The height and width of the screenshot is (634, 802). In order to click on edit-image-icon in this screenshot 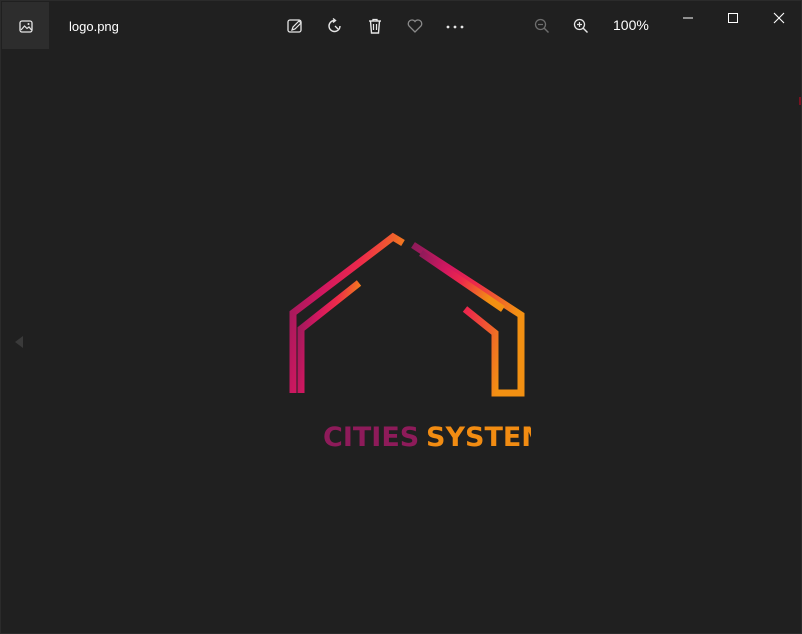, I will do `click(294, 26)`.